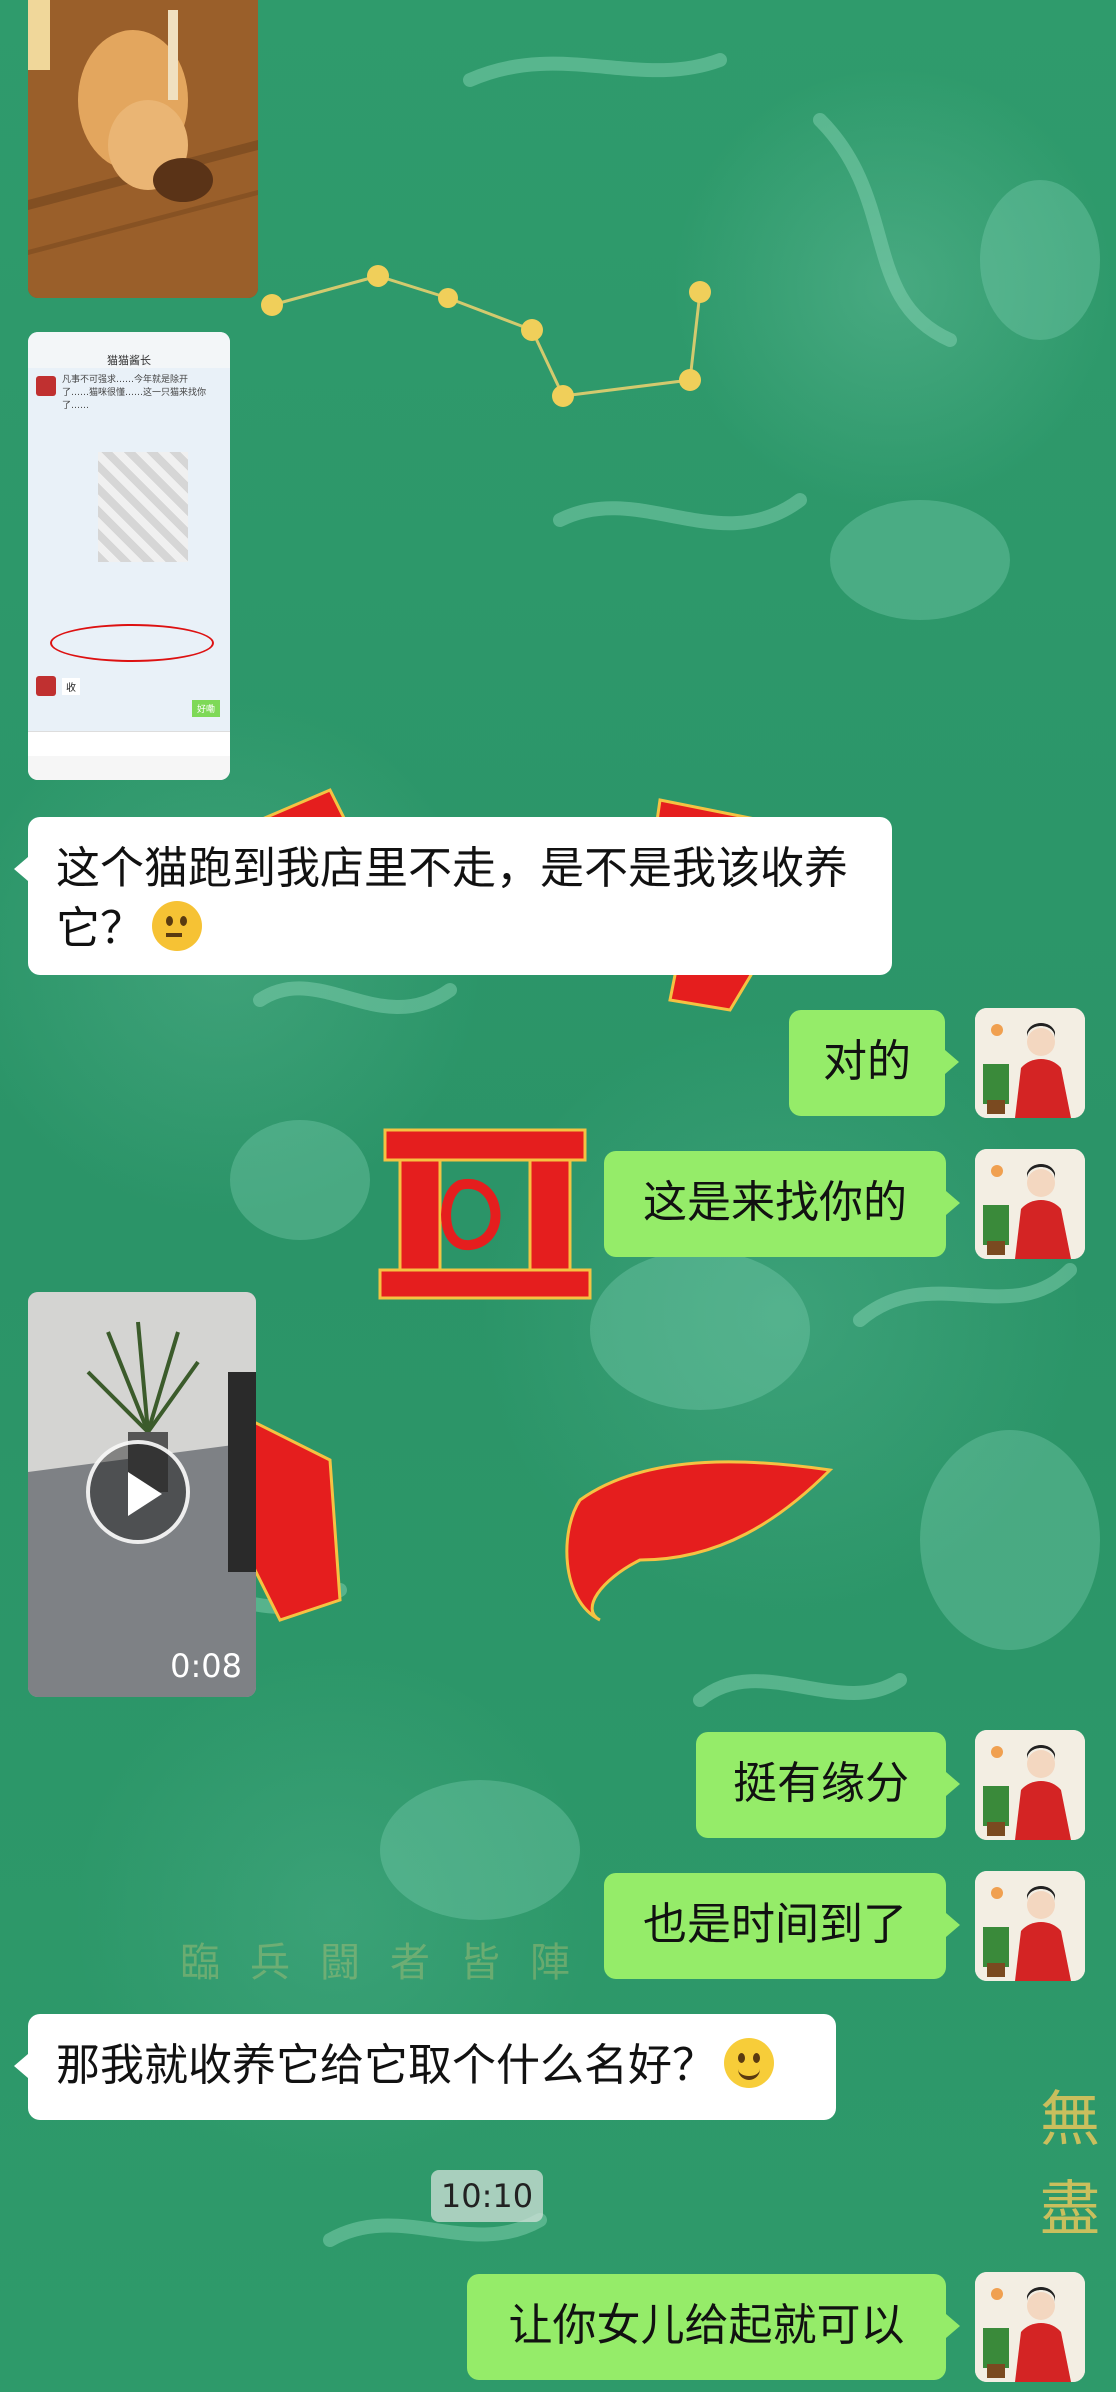 The width and height of the screenshot is (1116, 2392). Describe the element at coordinates (1070, 2210) in the screenshot. I see `svg-text: 盡` at that location.